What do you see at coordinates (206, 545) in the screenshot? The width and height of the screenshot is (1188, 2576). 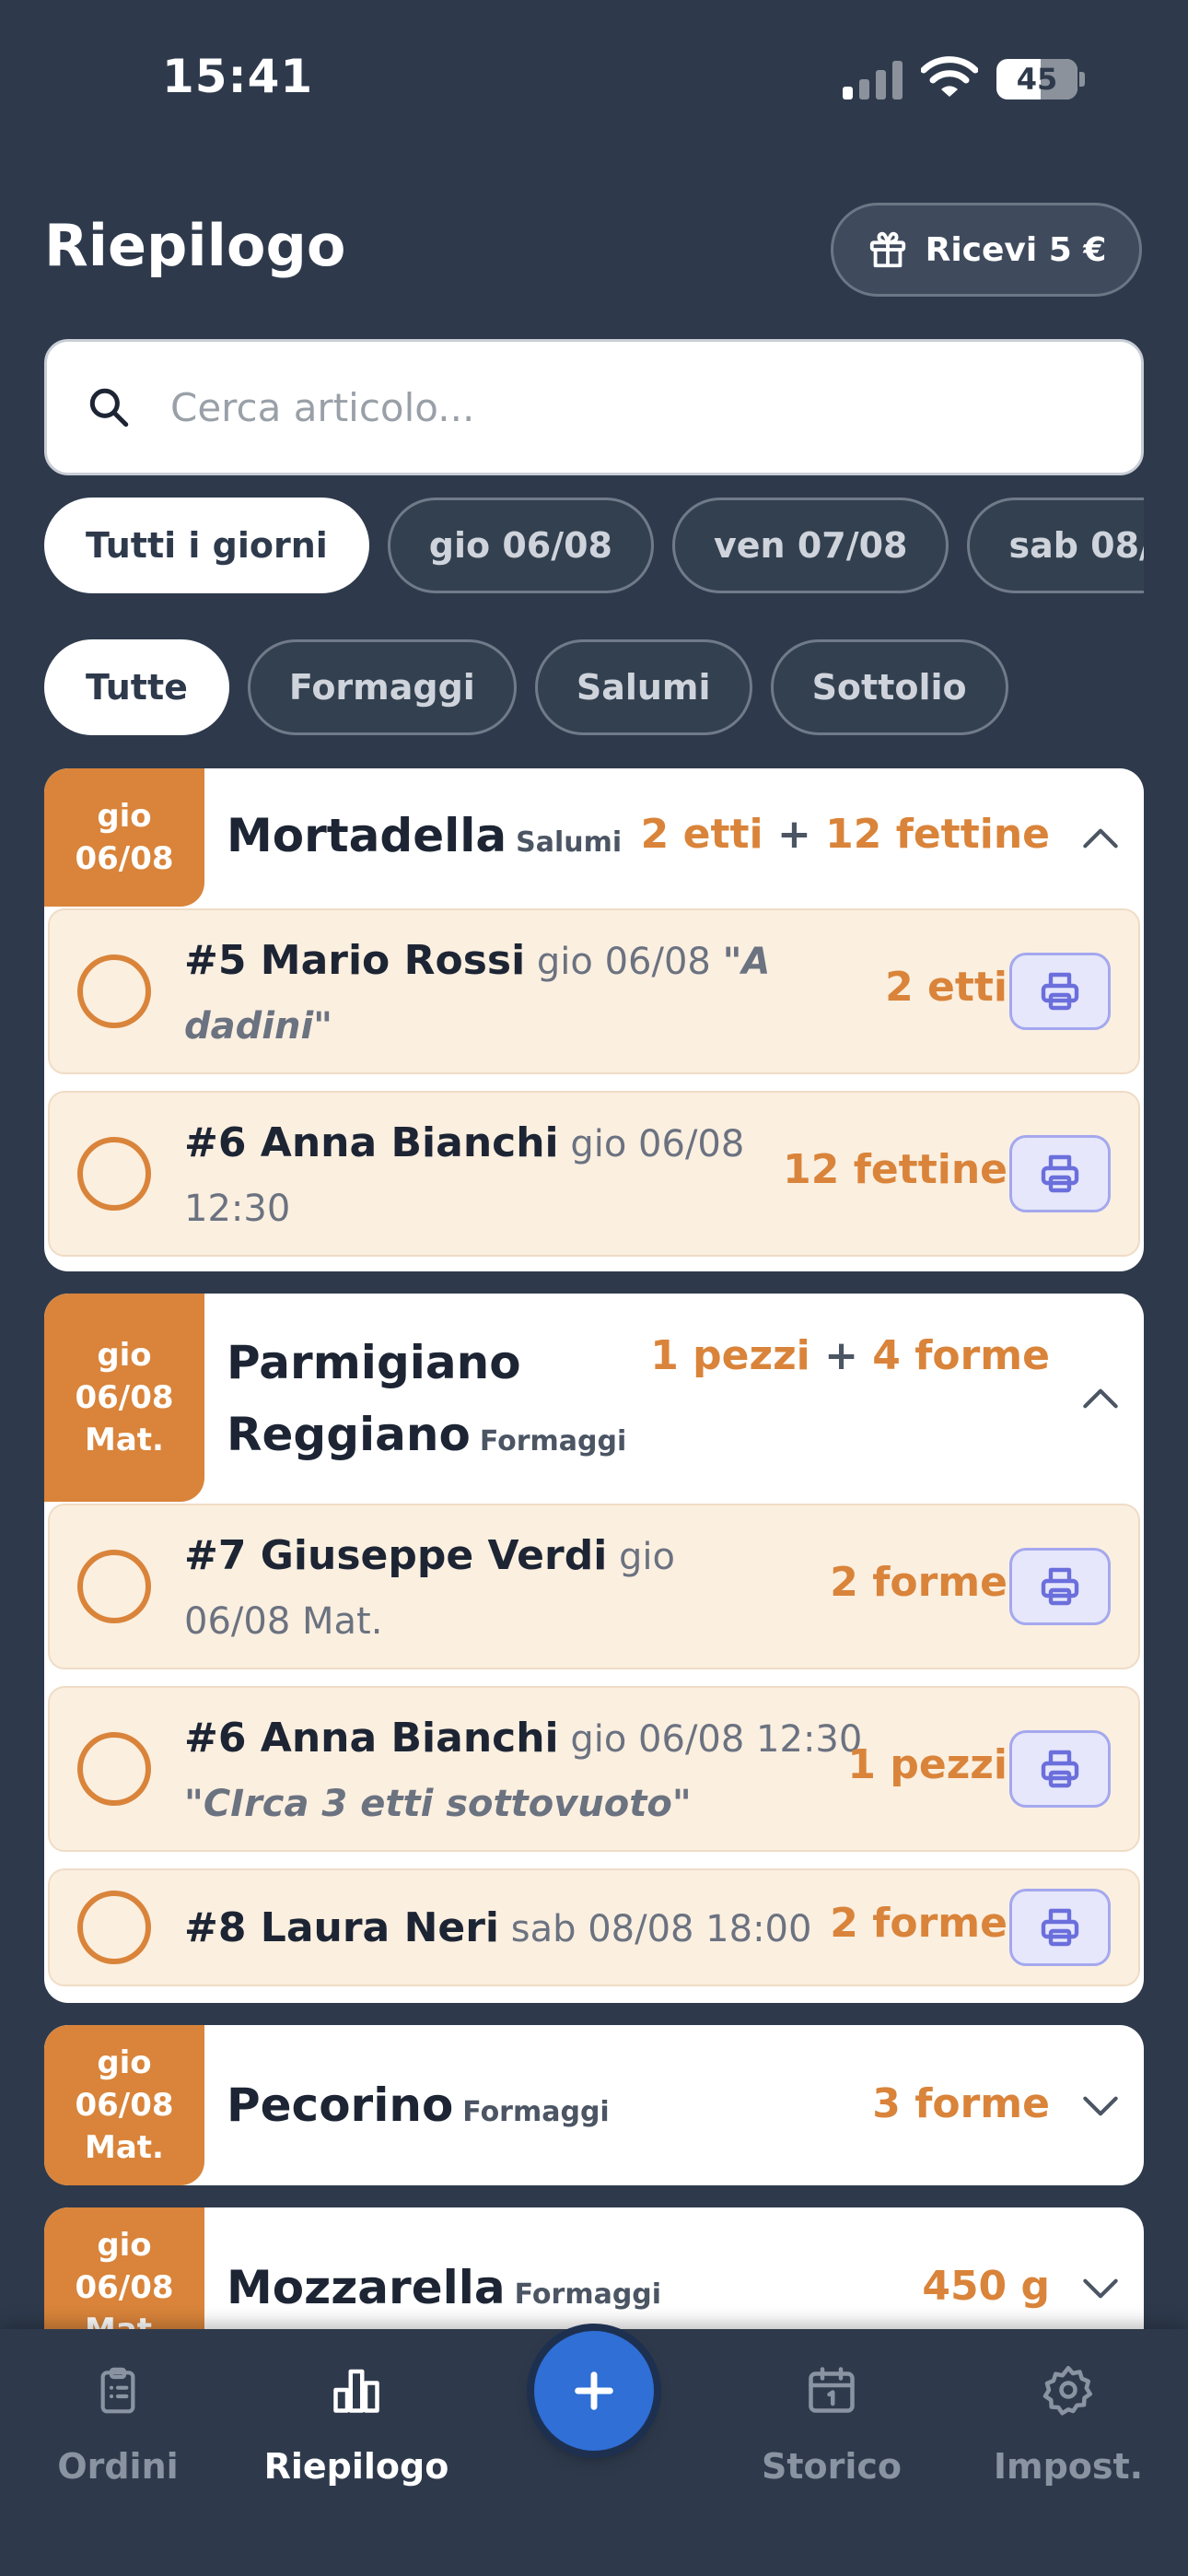 I see `chip-all-days: Tutti i giorni` at bounding box center [206, 545].